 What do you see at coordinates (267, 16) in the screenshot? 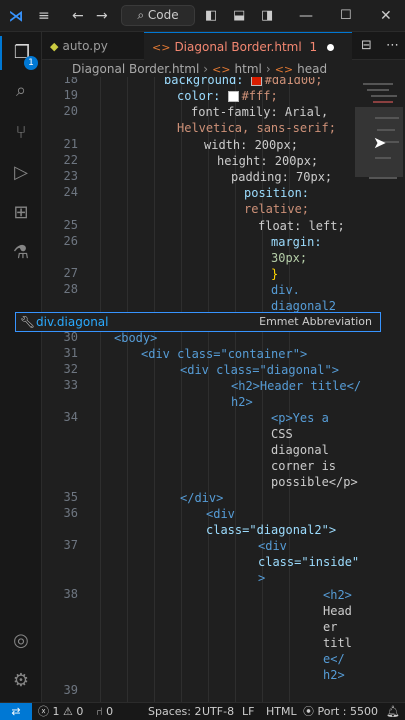
I see `layout-secondary-icon: ◨` at bounding box center [267, 16].